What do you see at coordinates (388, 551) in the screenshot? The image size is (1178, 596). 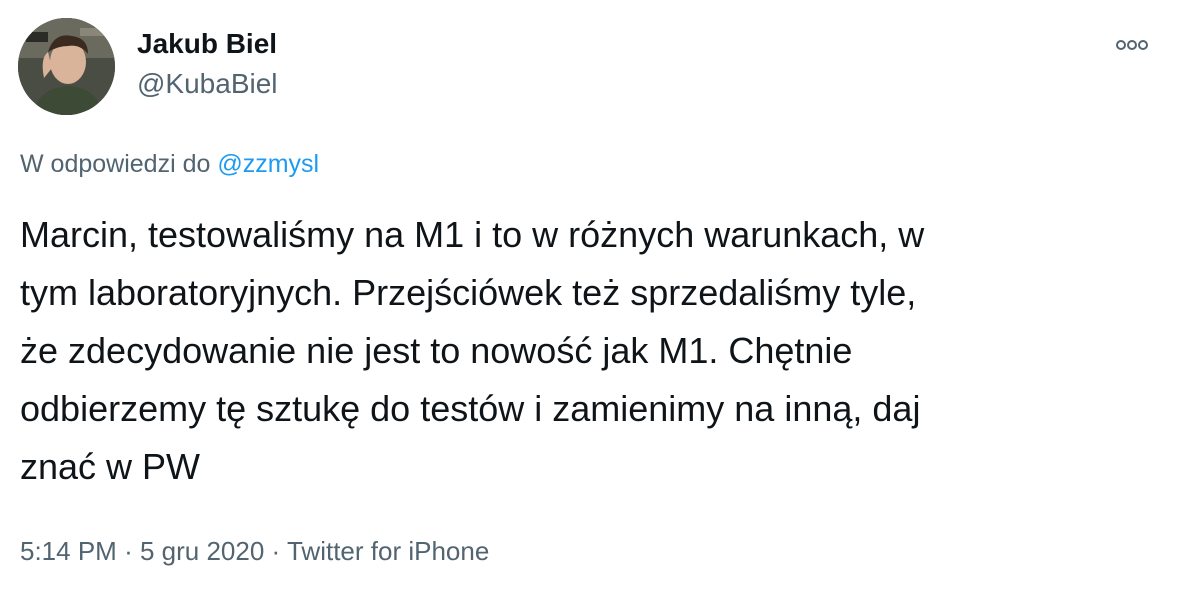 I see `tweet-source-link: Twitter for iPhone` at bounding box center [388, 551].